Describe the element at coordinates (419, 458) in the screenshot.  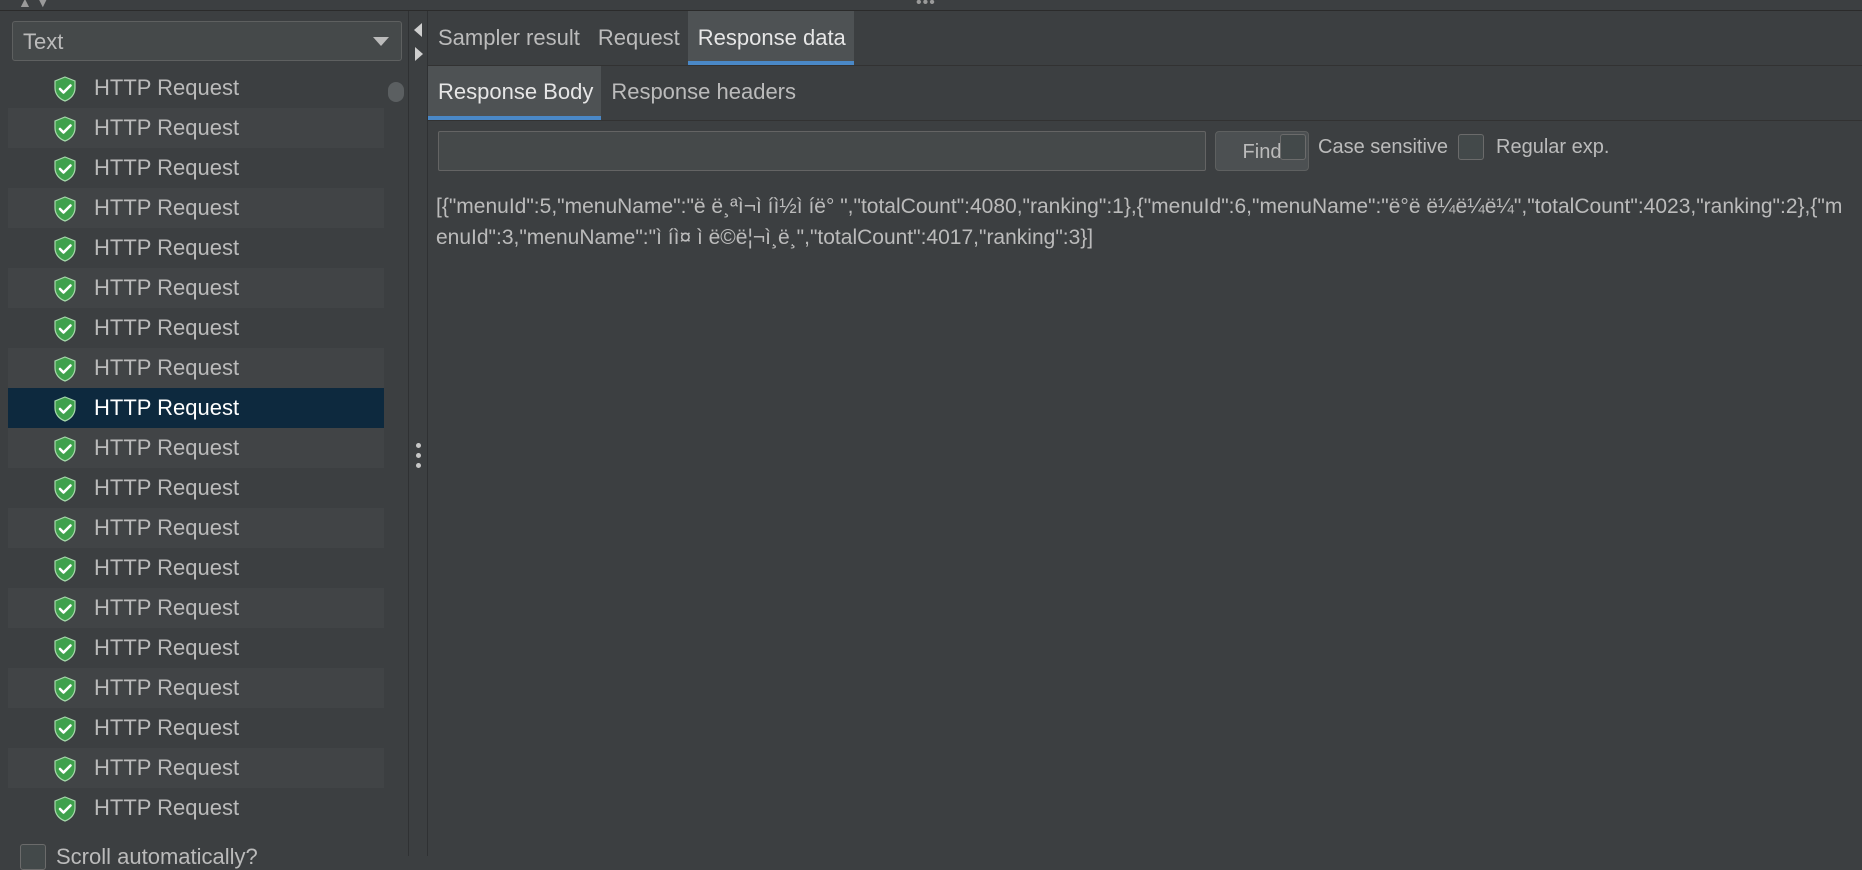
I see `drag-handle-icon` at that location.